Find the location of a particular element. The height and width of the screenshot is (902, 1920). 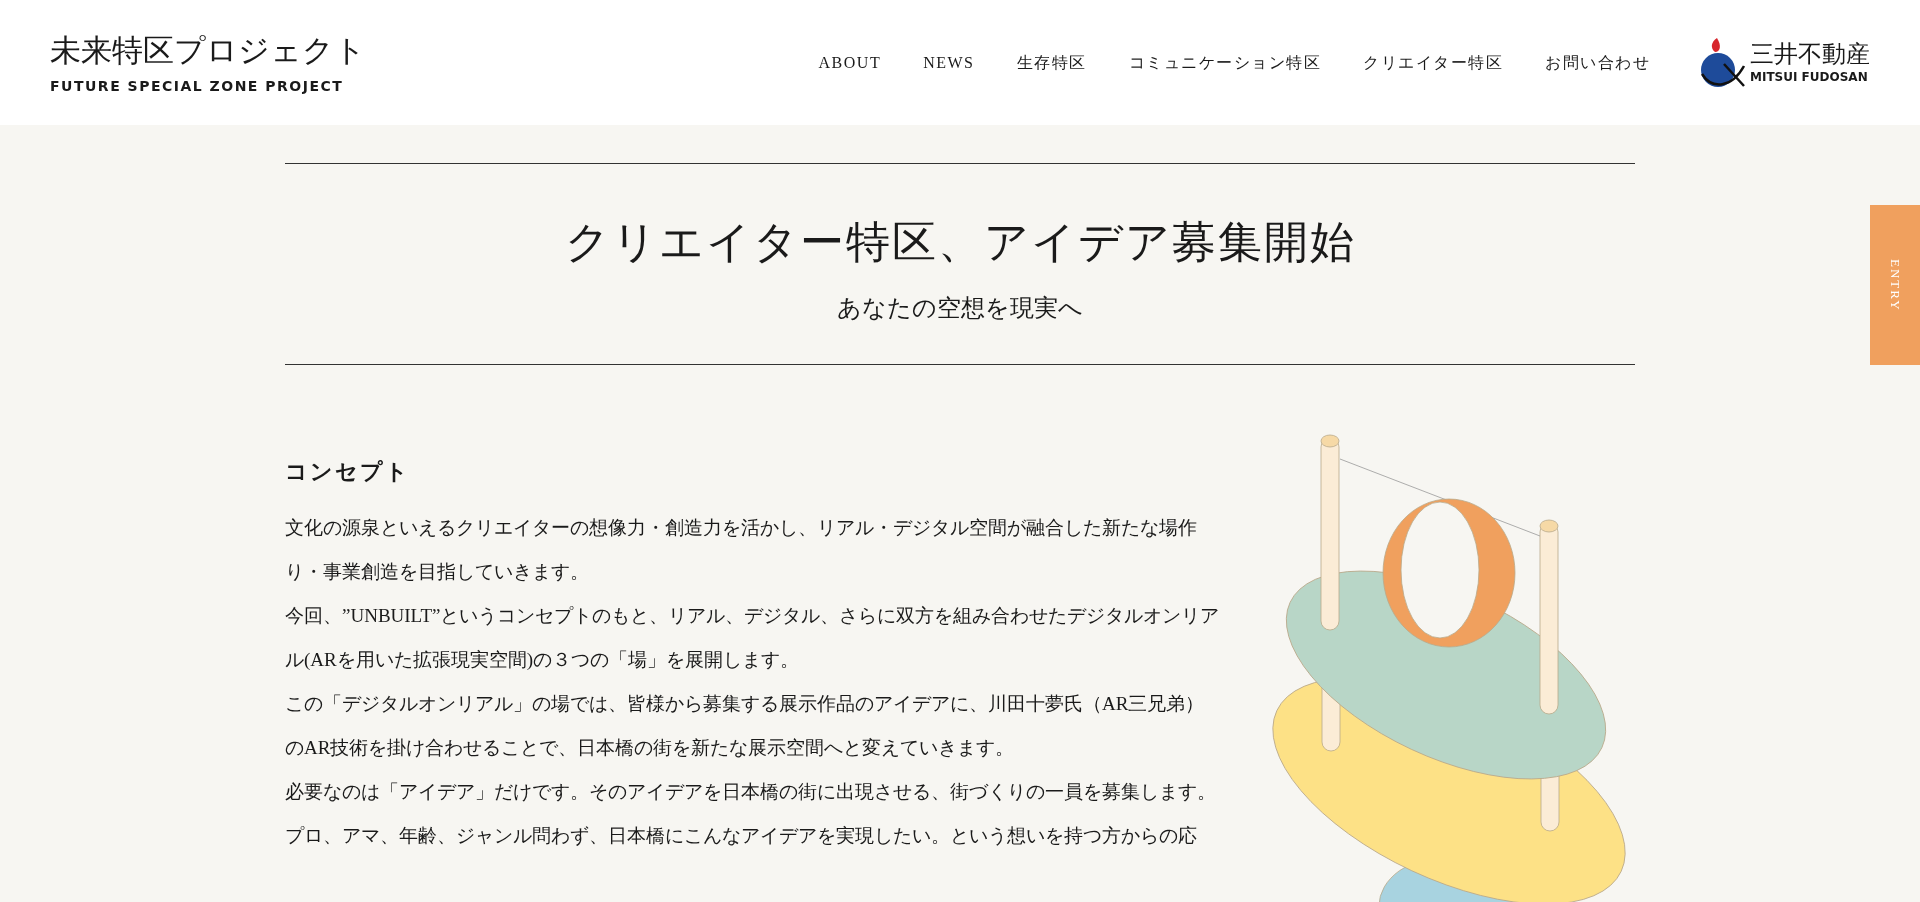

body-paragraph: 必要なのは「アイデア」だけです。そのアイデアを日本橋の街に出現させる、街づくりの一員を募集します。 is located at coordinates (751, 792).